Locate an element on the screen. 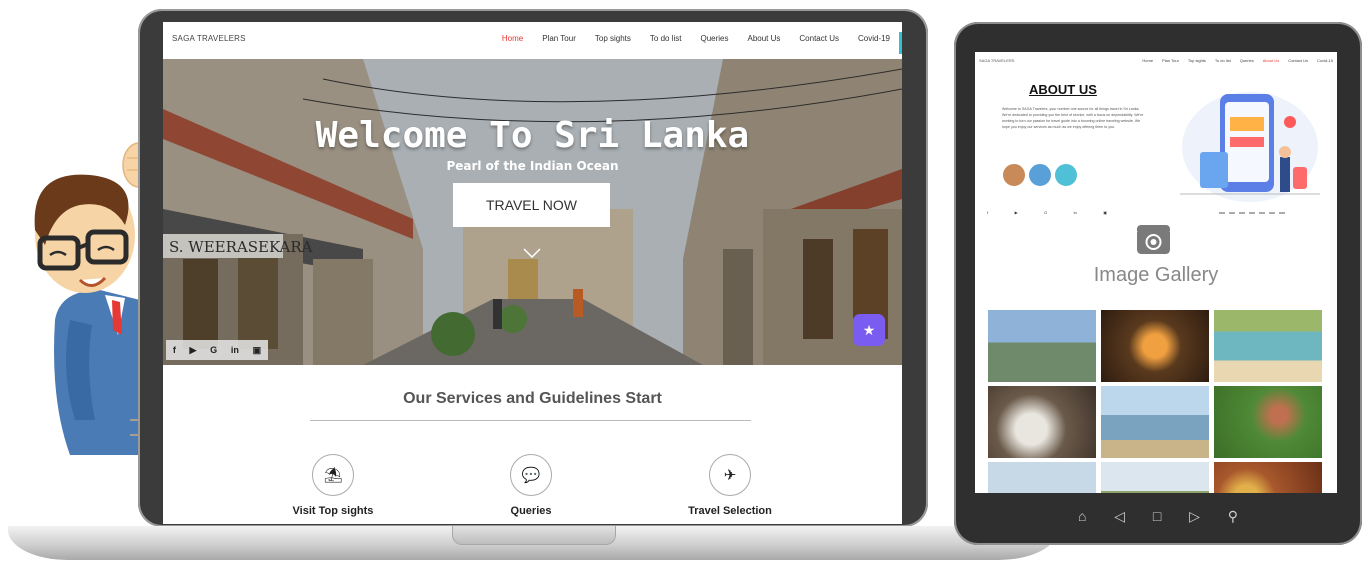  tablet-nav-contact-us: Contact Us is located at coordinates (1298, 60).